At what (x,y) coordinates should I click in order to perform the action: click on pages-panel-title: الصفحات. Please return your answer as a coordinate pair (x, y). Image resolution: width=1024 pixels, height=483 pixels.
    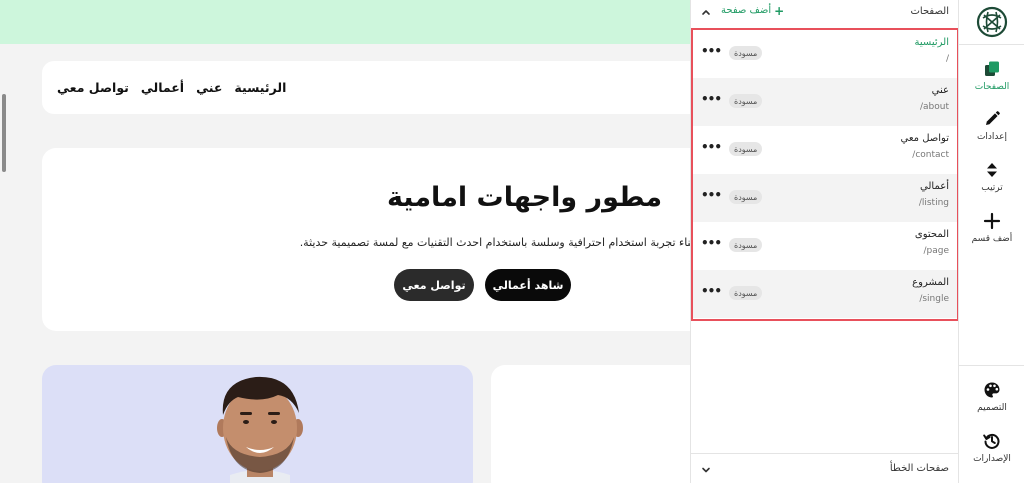
    Looking at the image, I should click on (929, 11).